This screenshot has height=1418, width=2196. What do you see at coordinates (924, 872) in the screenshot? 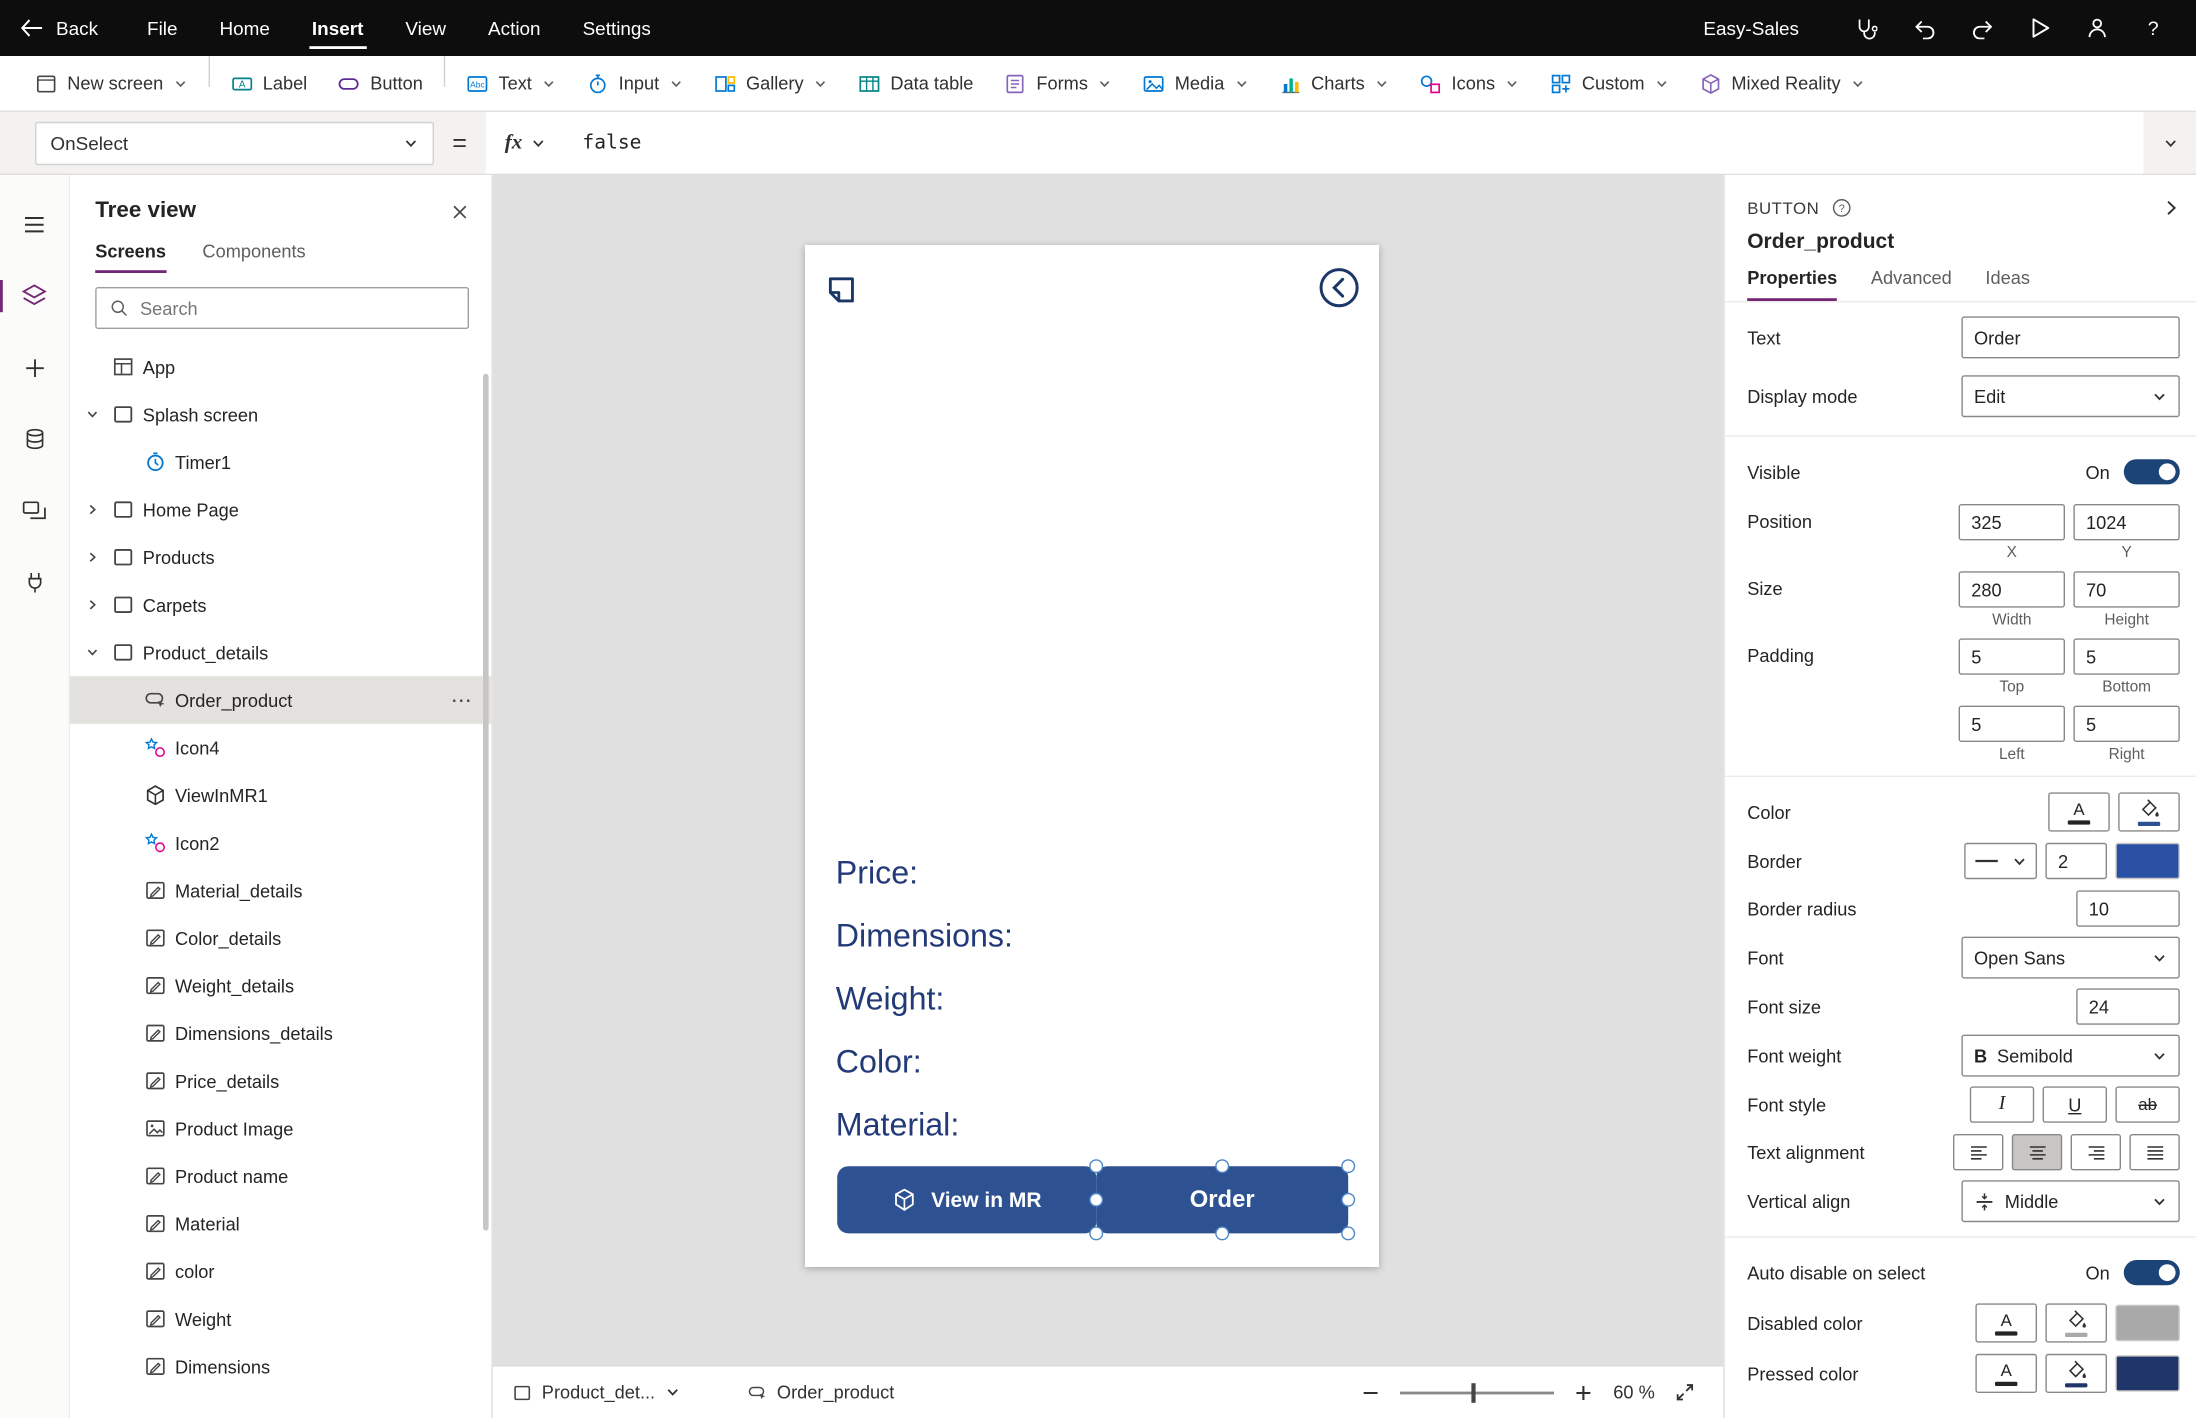
I see `canvas-label-price: Price:` at bounding box center [924, 872].